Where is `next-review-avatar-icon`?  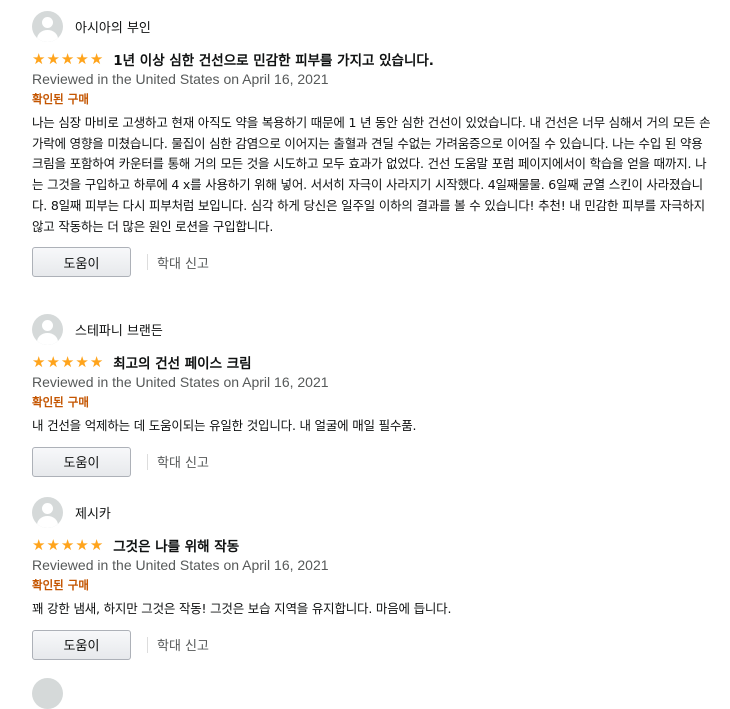 next-review-avatar-icon is located at coordinates (47, 693).